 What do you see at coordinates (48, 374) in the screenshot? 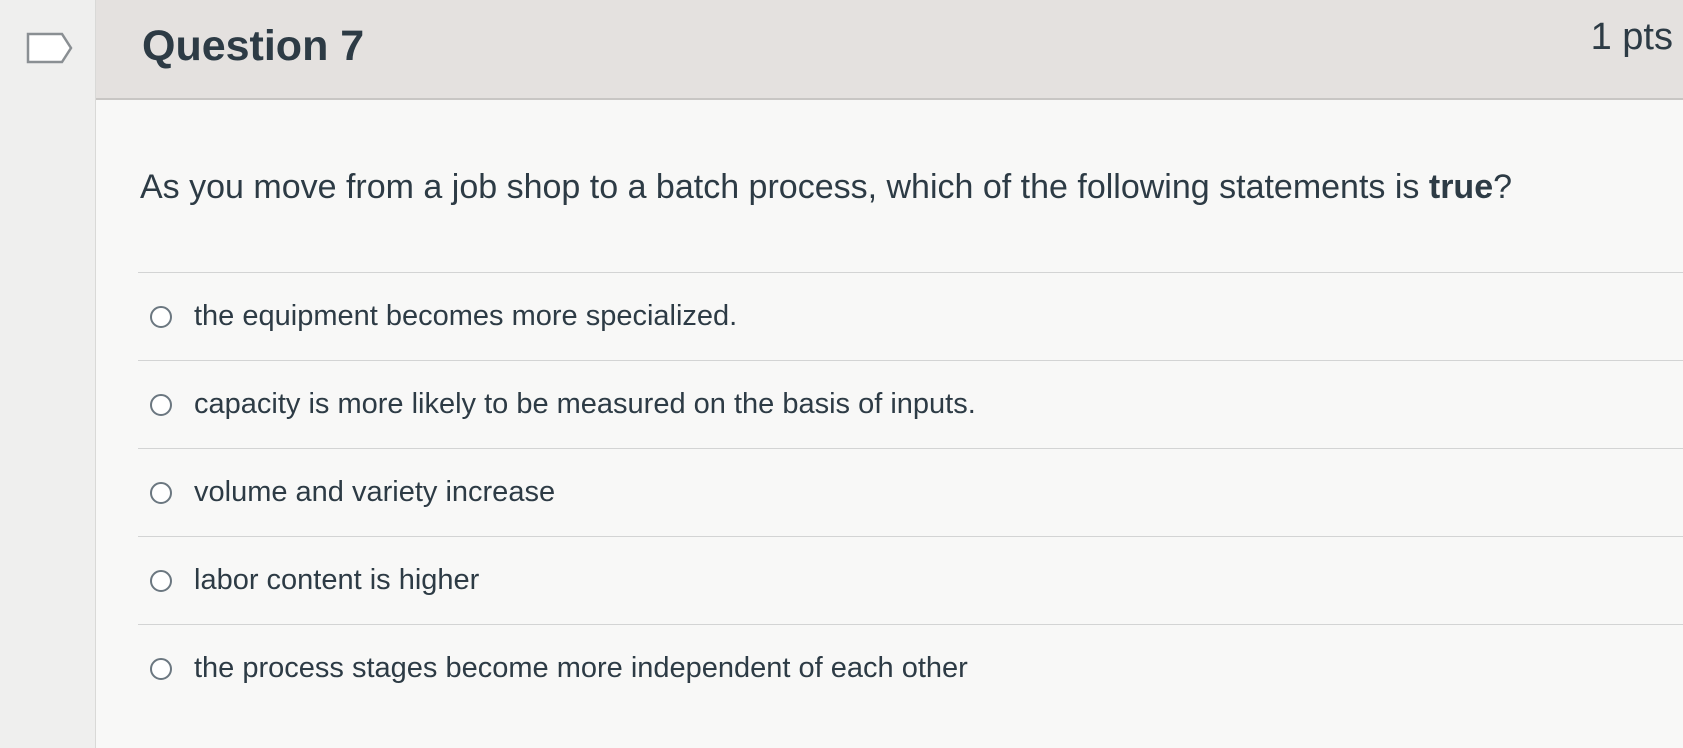
I see `question-gutter` at bounding box center [48, 374].